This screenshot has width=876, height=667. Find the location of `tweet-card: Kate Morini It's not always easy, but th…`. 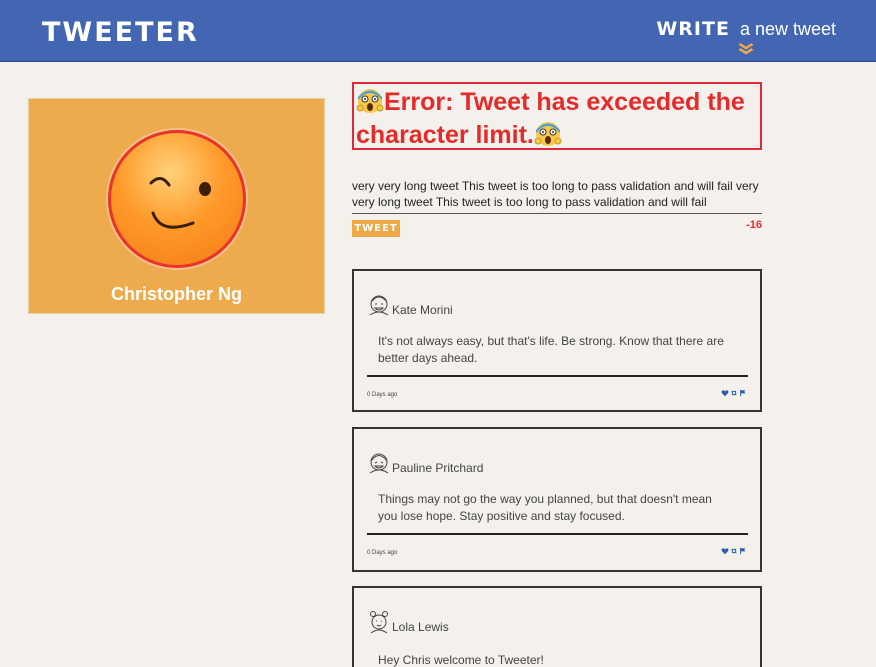

tweet-card: Kate Morini It's not always easy, but th… is located at coordinates (557, 340).